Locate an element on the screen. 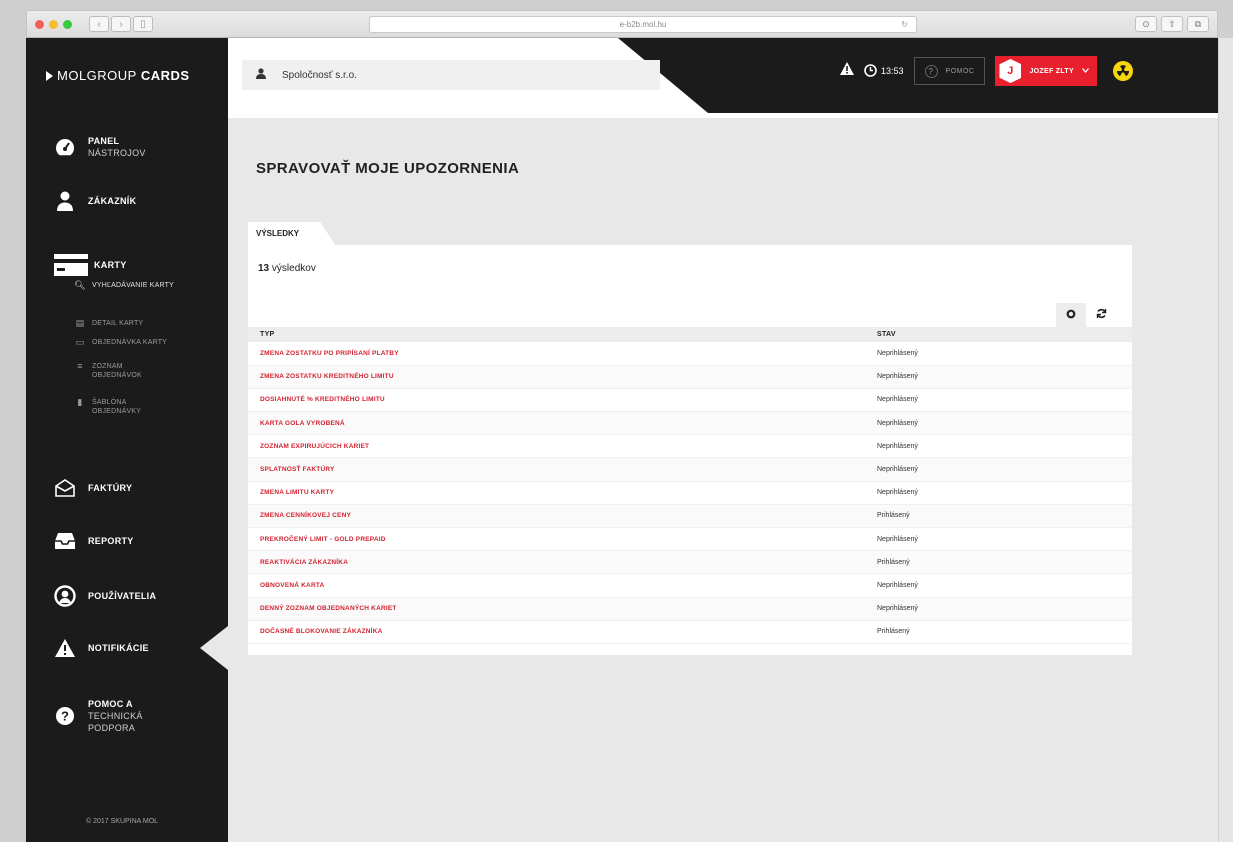  table-row: ZMENA LIMITU KARTY Neprihlásený is located at coordinates (690, 493).